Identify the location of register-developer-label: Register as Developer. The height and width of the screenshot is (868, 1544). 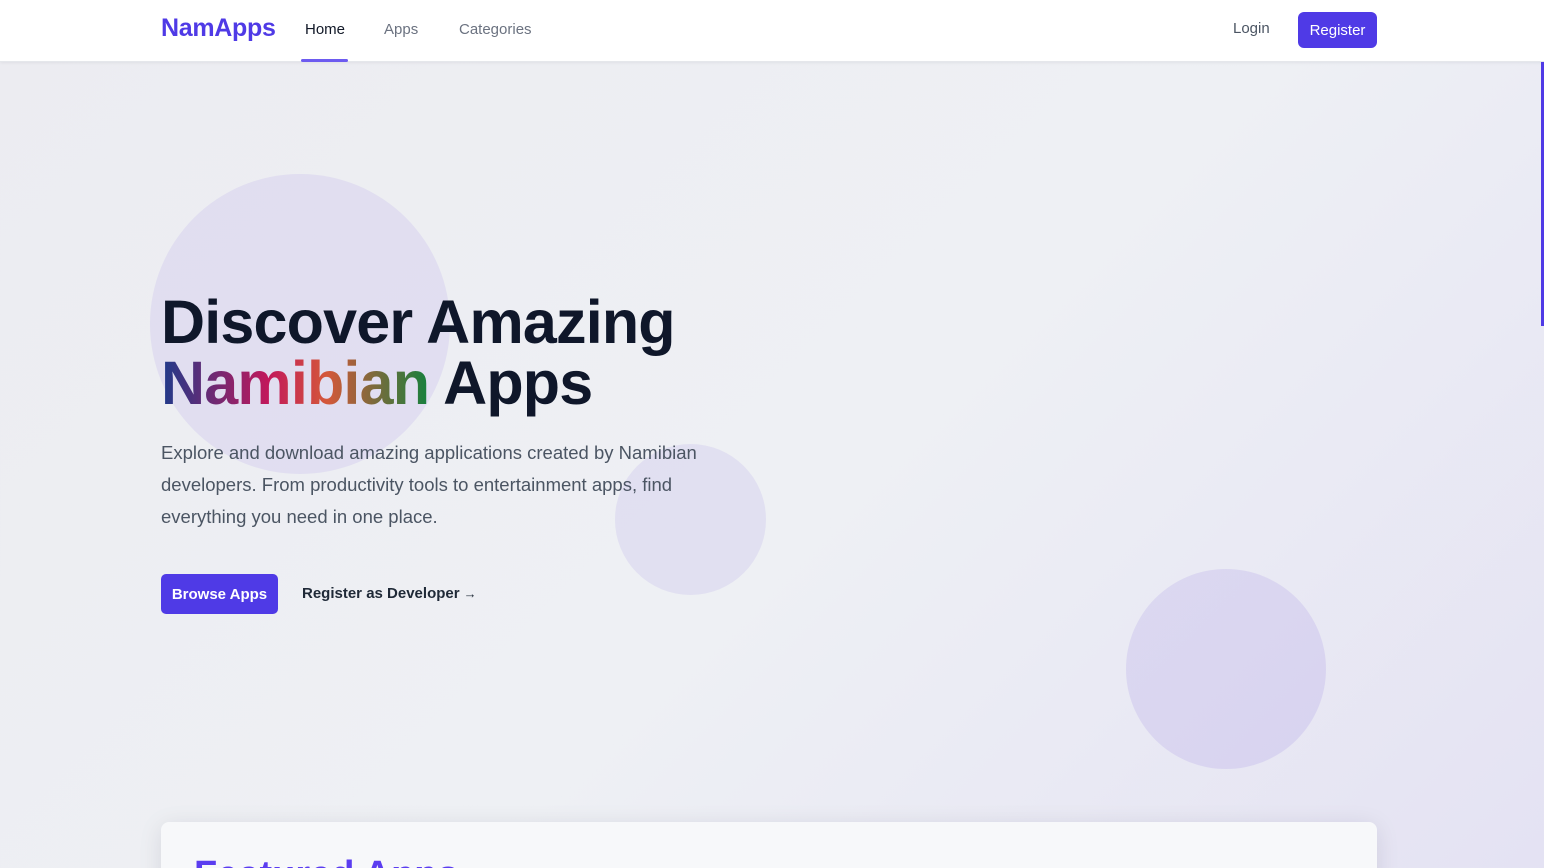
(381, 593).